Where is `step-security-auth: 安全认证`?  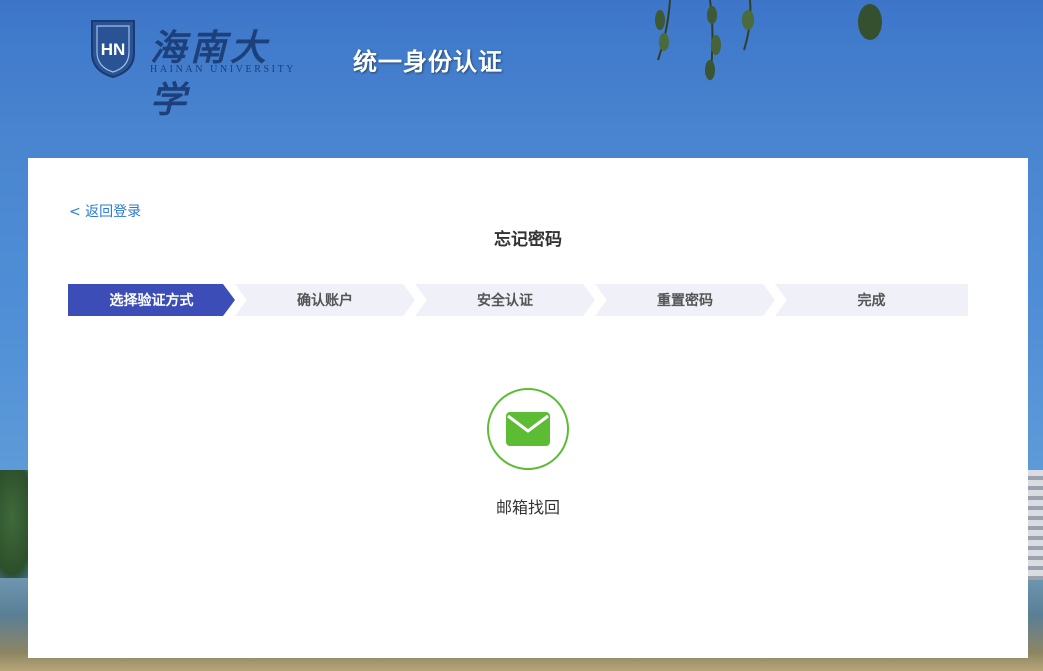
step-security-auth: 安全认证 is located at coordinates (505, 300).